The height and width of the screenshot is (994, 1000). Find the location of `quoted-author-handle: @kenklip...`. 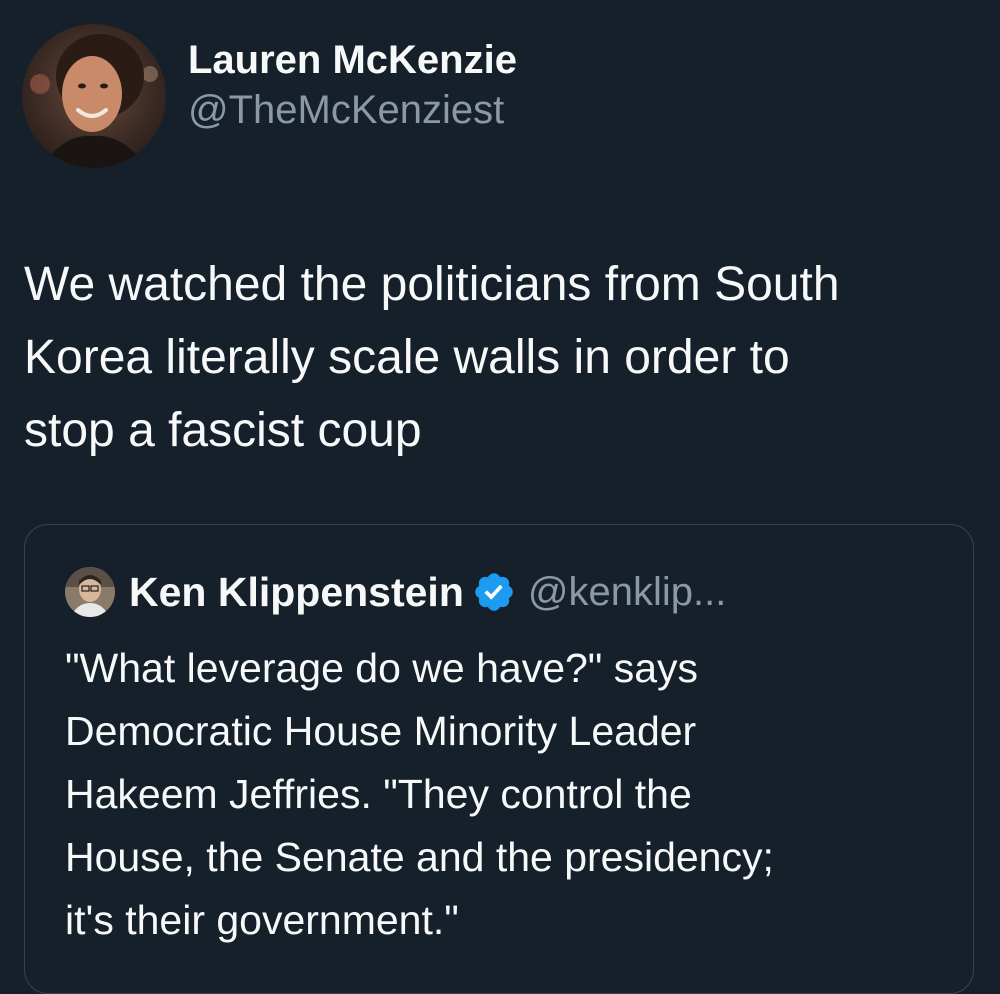

quoted-author-handle: @kenklip... is located at coordinates (627, 591).